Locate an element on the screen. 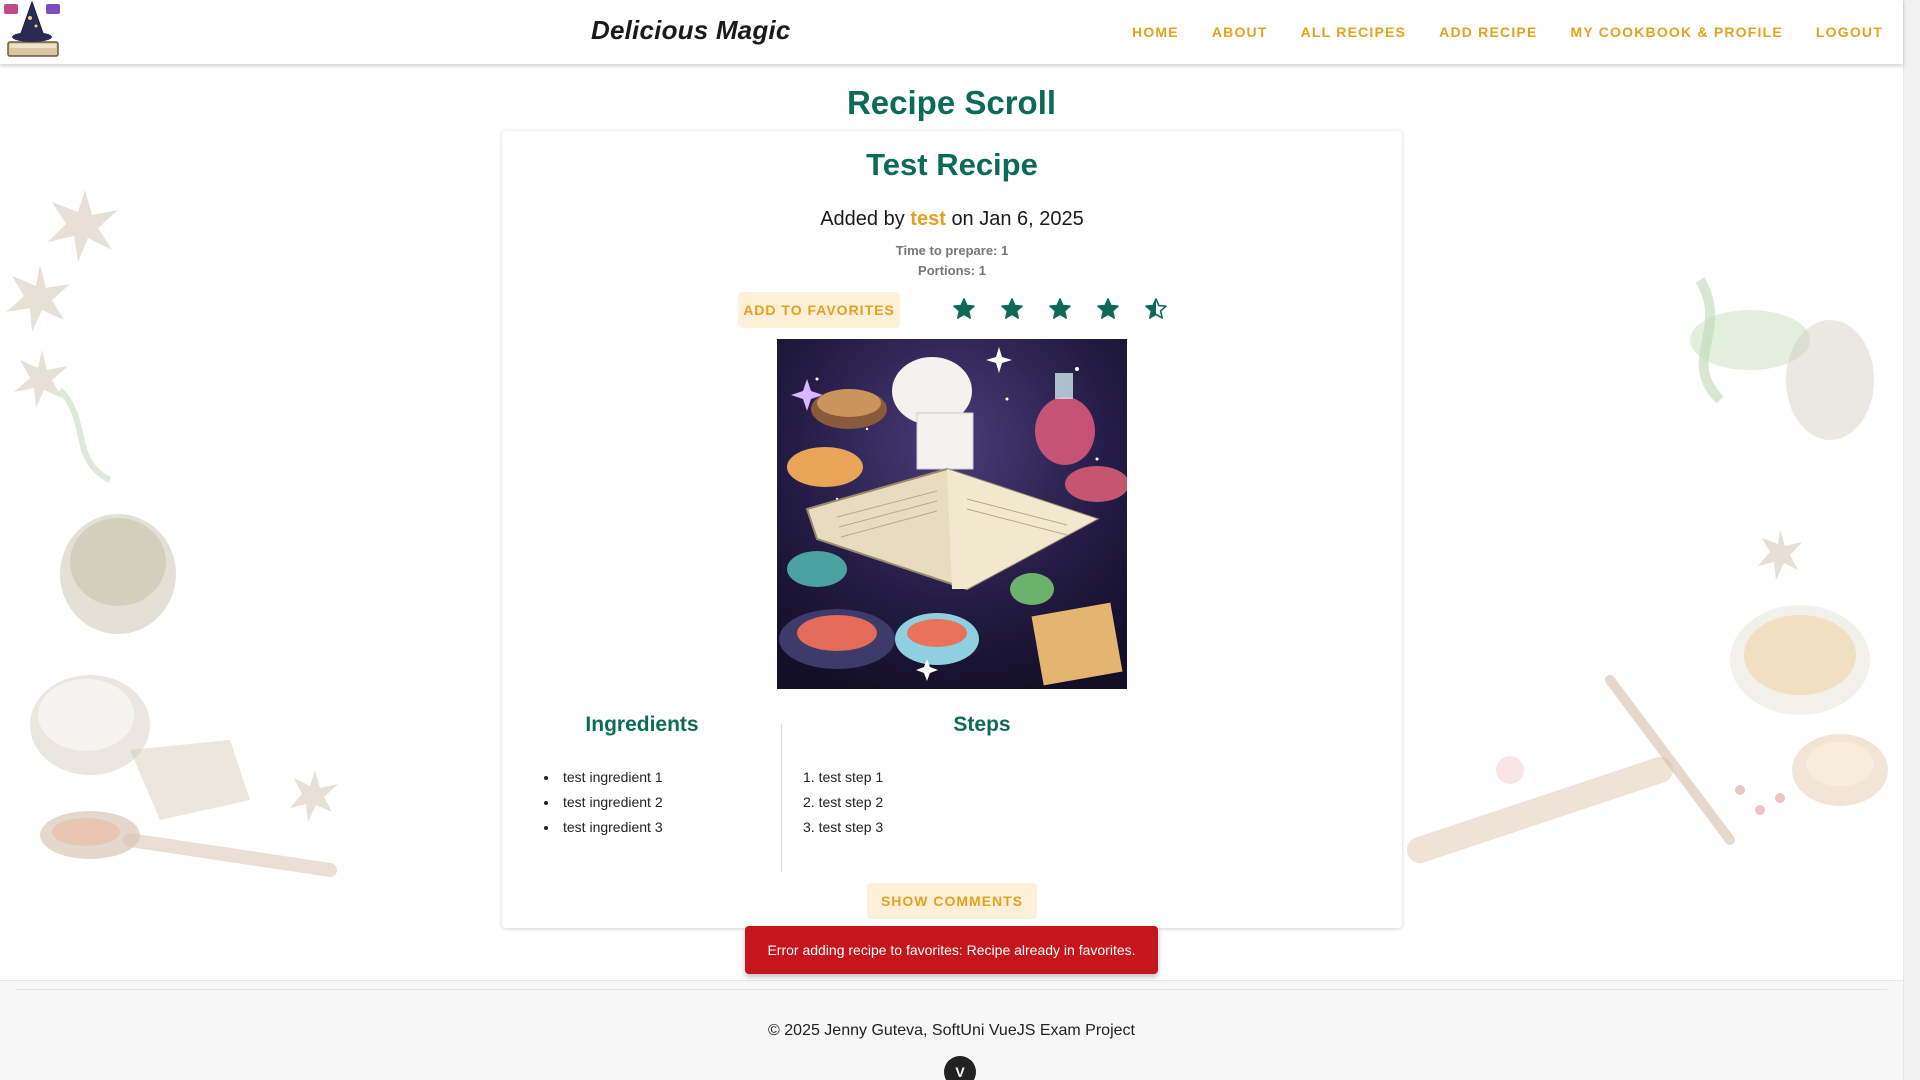 The height and width of the screenshot is (1080, 1920). list-item: test ingredient 2 is located at coordinates (603, 802).